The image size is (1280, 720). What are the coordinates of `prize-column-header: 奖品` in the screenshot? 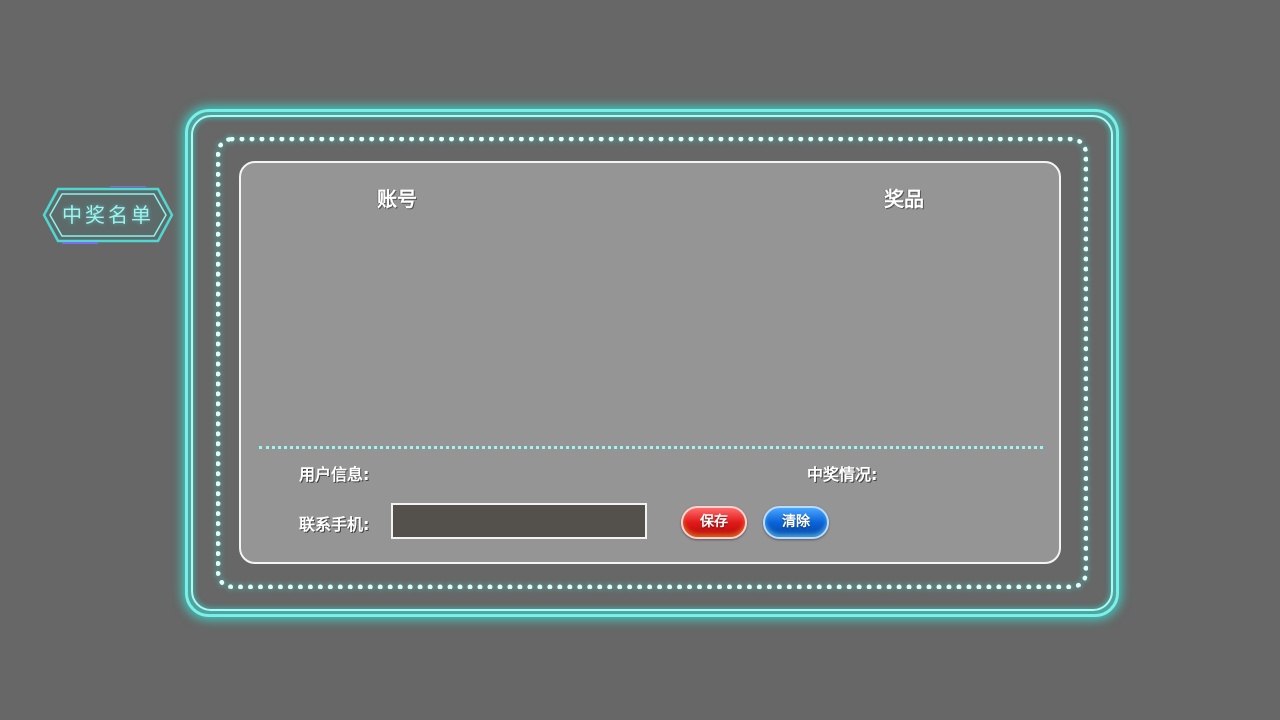 It's located at (904, 199).